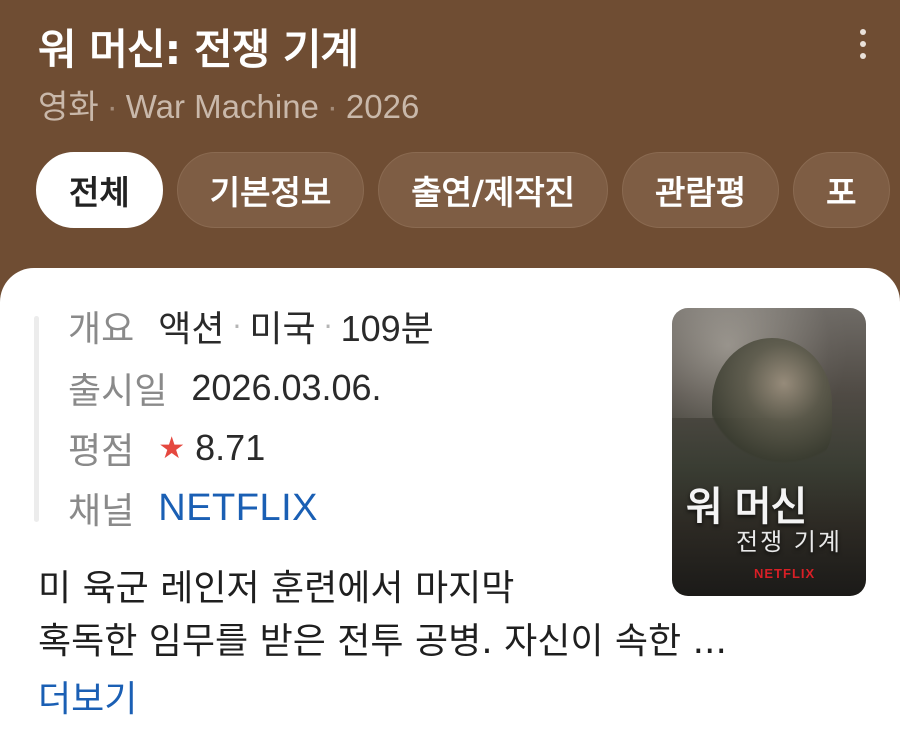 This screenshot has height=738, width=900. Describe the element at coordinates (238, 508) in the screenshot. I see `channel-link: NETFLIX` at that location.